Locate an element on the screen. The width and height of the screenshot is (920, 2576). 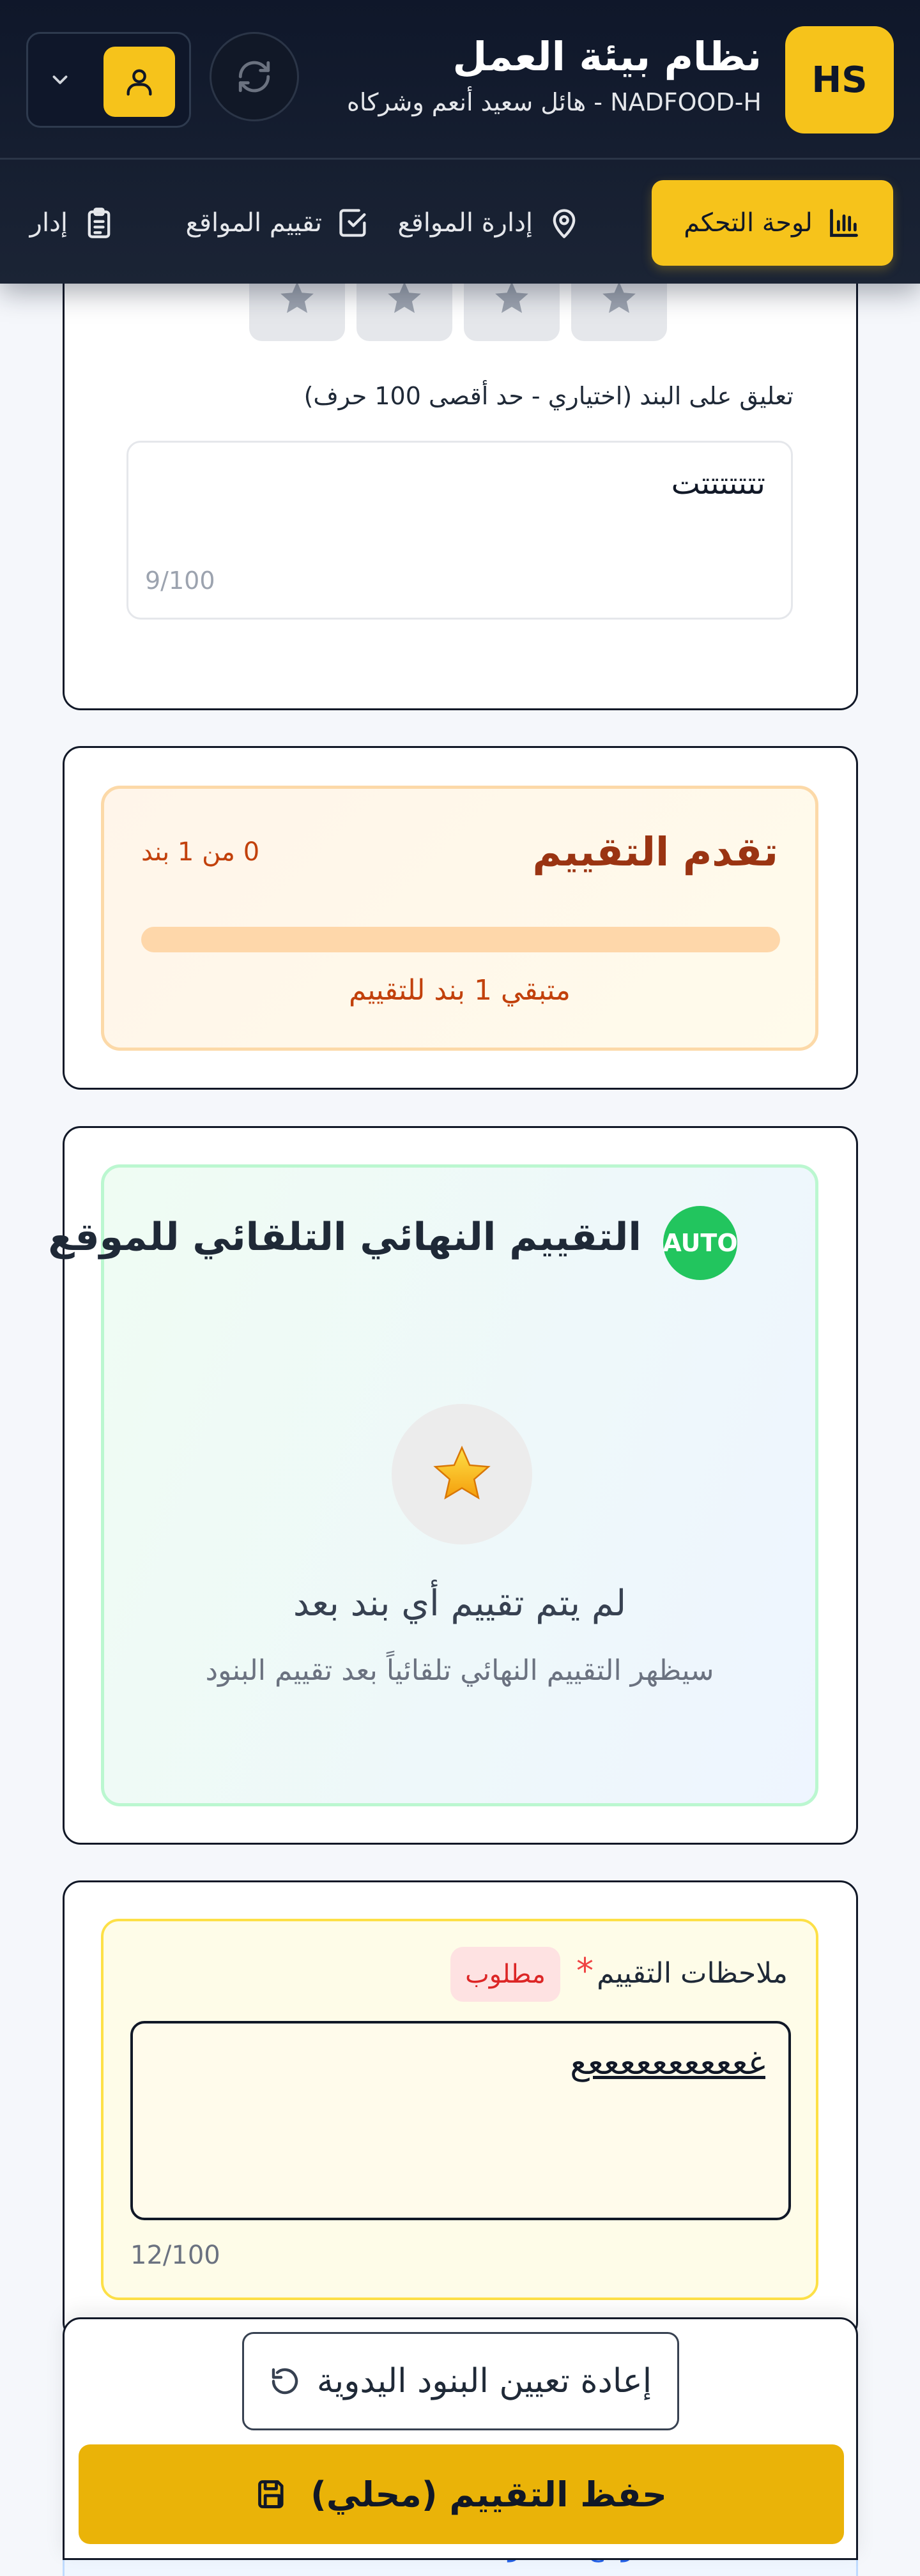
app-title: نظام بيئة العمل is located at coordinates (607, 56).